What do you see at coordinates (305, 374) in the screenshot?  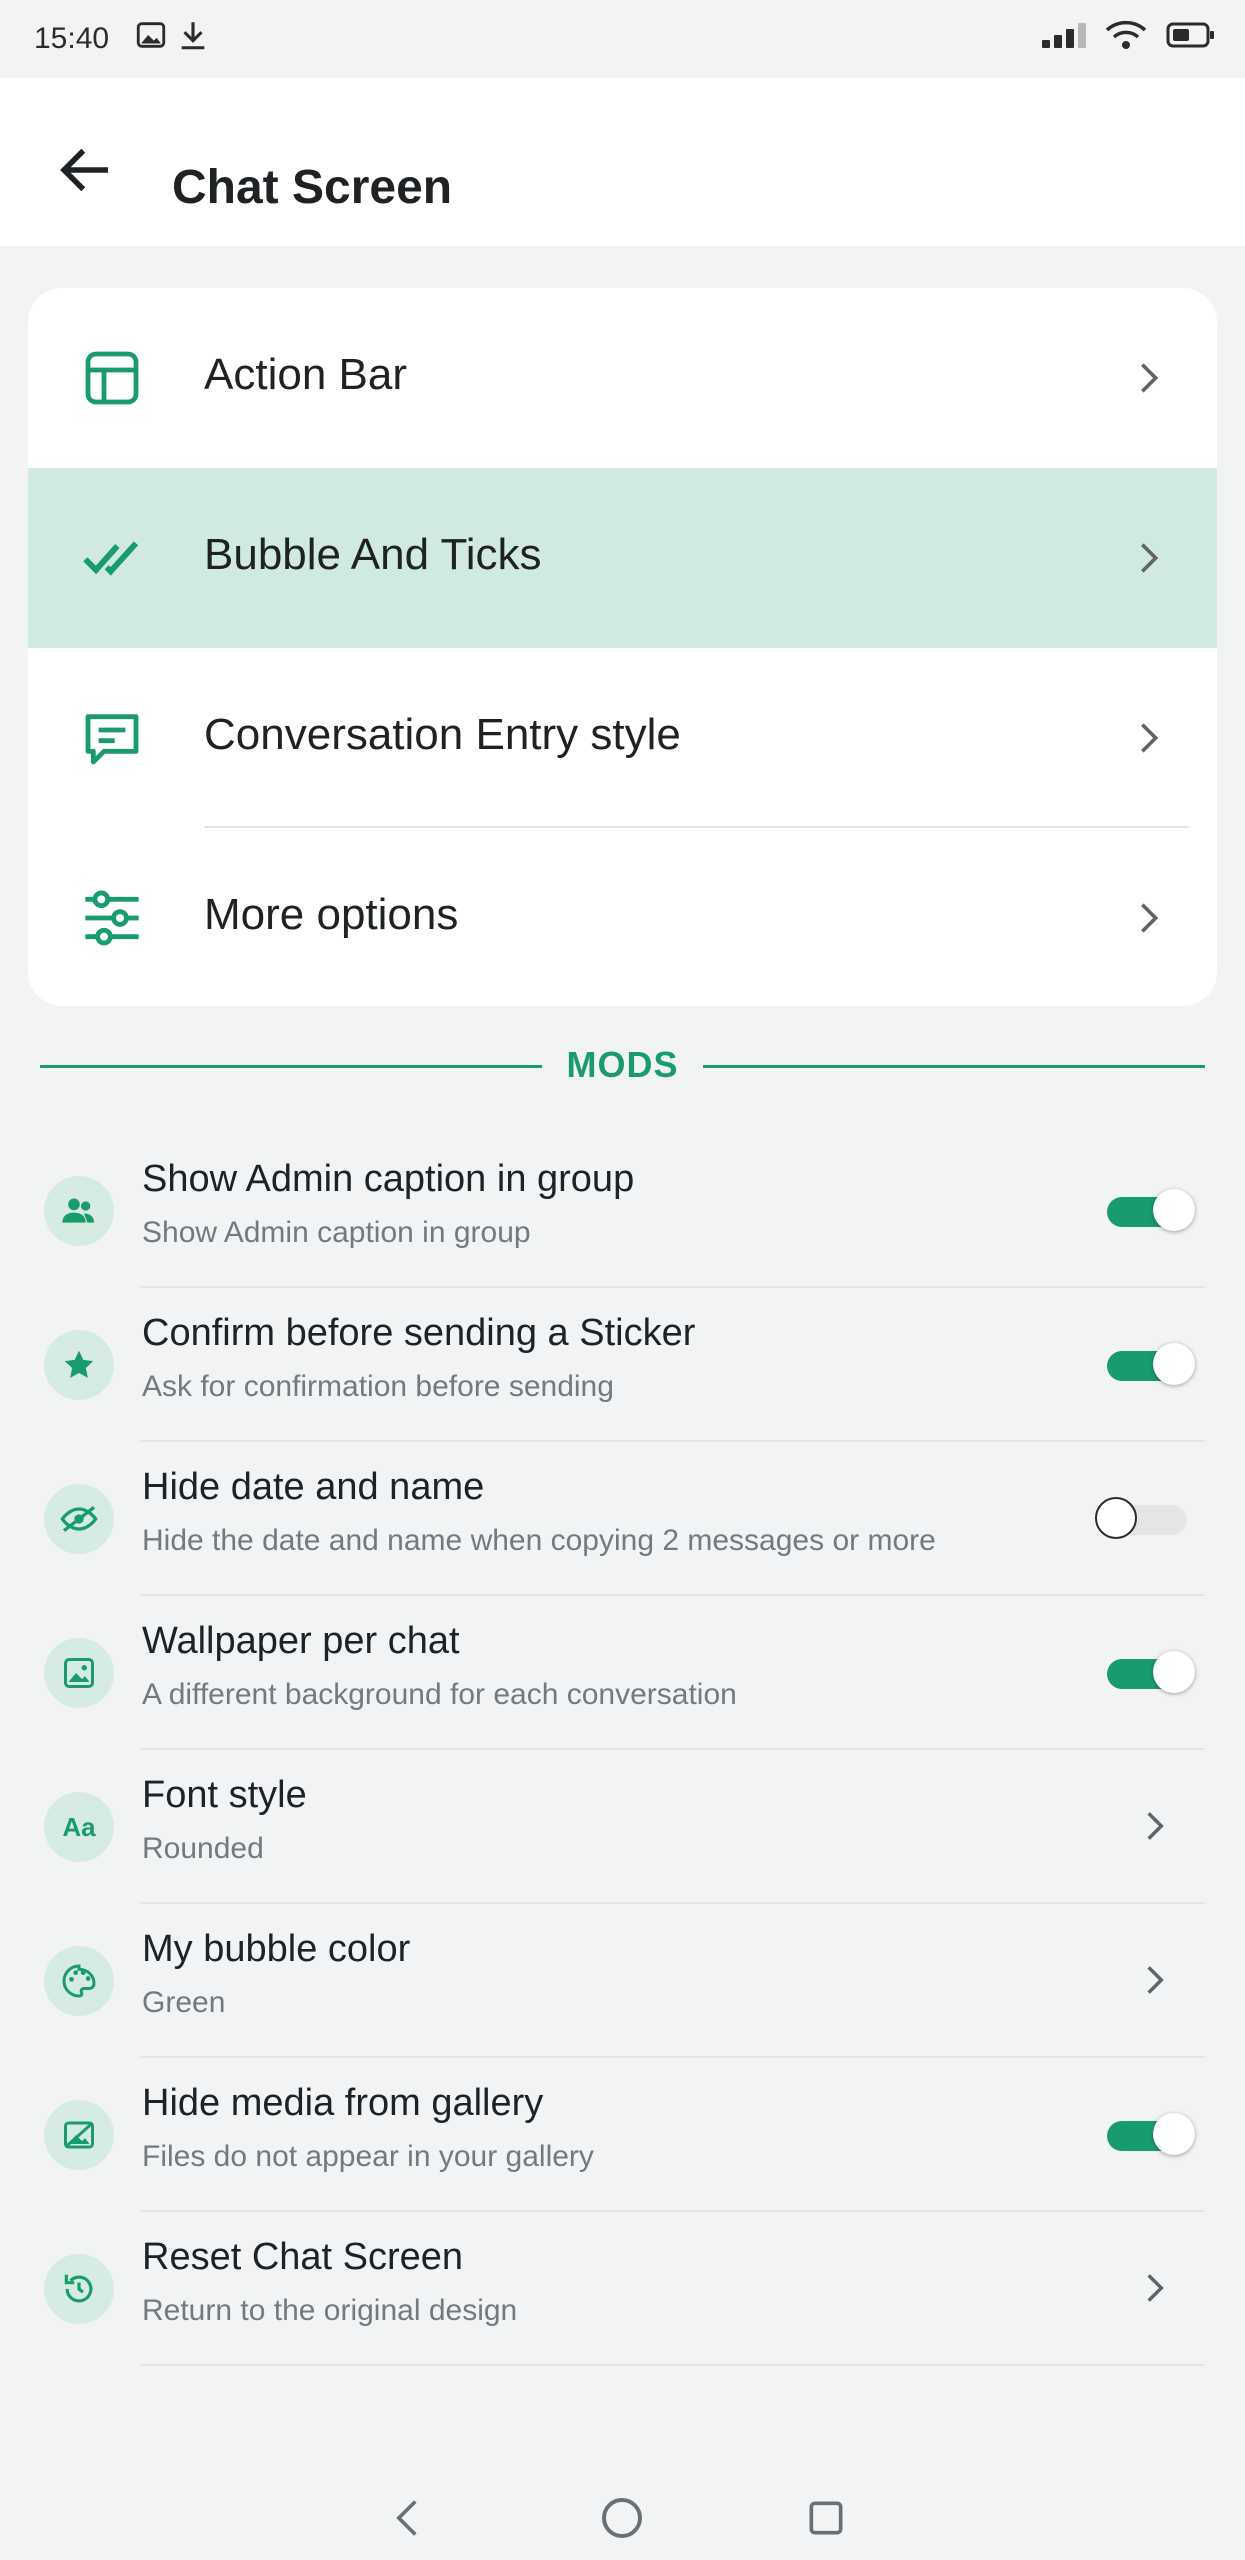 I see `menu-item-label: Action Bar` at bounding box center [305, 374].